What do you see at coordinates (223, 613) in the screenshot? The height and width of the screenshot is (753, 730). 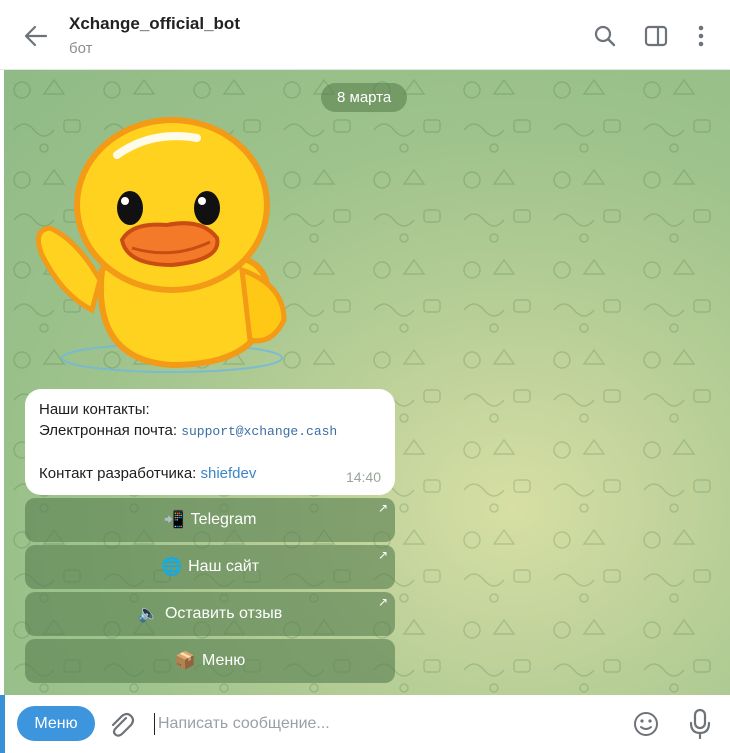 I see `inline-button-label: Оставить отзыв` at bounding box center [223, 613].